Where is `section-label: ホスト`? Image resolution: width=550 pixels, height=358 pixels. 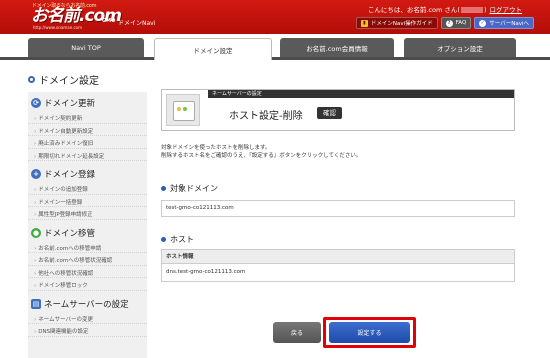
section-label: ホスト is located at coordinates (182, 239).